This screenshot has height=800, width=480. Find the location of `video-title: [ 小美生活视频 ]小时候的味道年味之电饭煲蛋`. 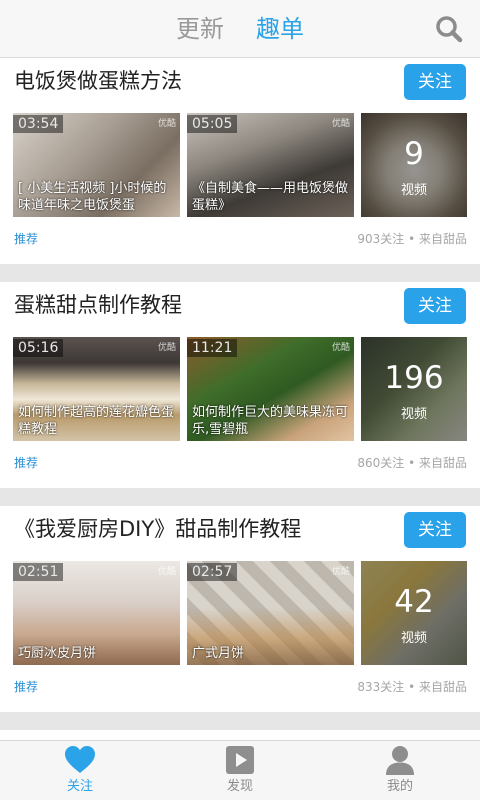

video-title: [ 小美生活视频 ]小时候的味道年味之电饭煲蛋 is located at coordinates (92, 197).